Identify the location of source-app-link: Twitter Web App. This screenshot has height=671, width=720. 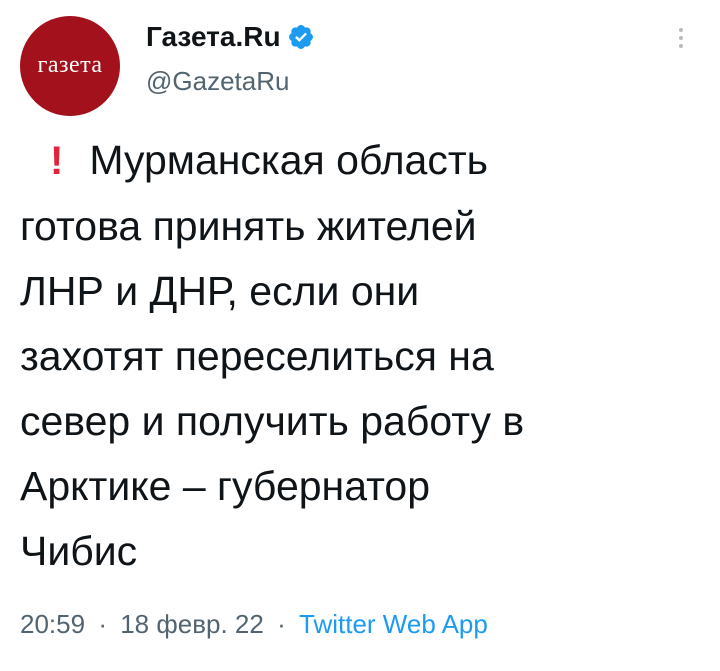
(393, 624).